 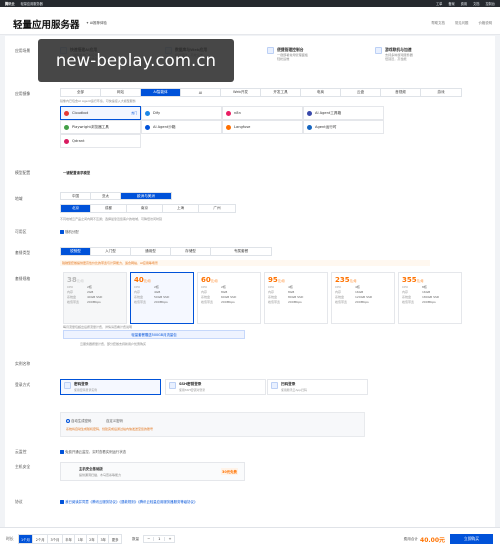 I want to click on login-ssh: SSH密钥登录 使用SSH密钥对登录, so click(x=215, y=387).